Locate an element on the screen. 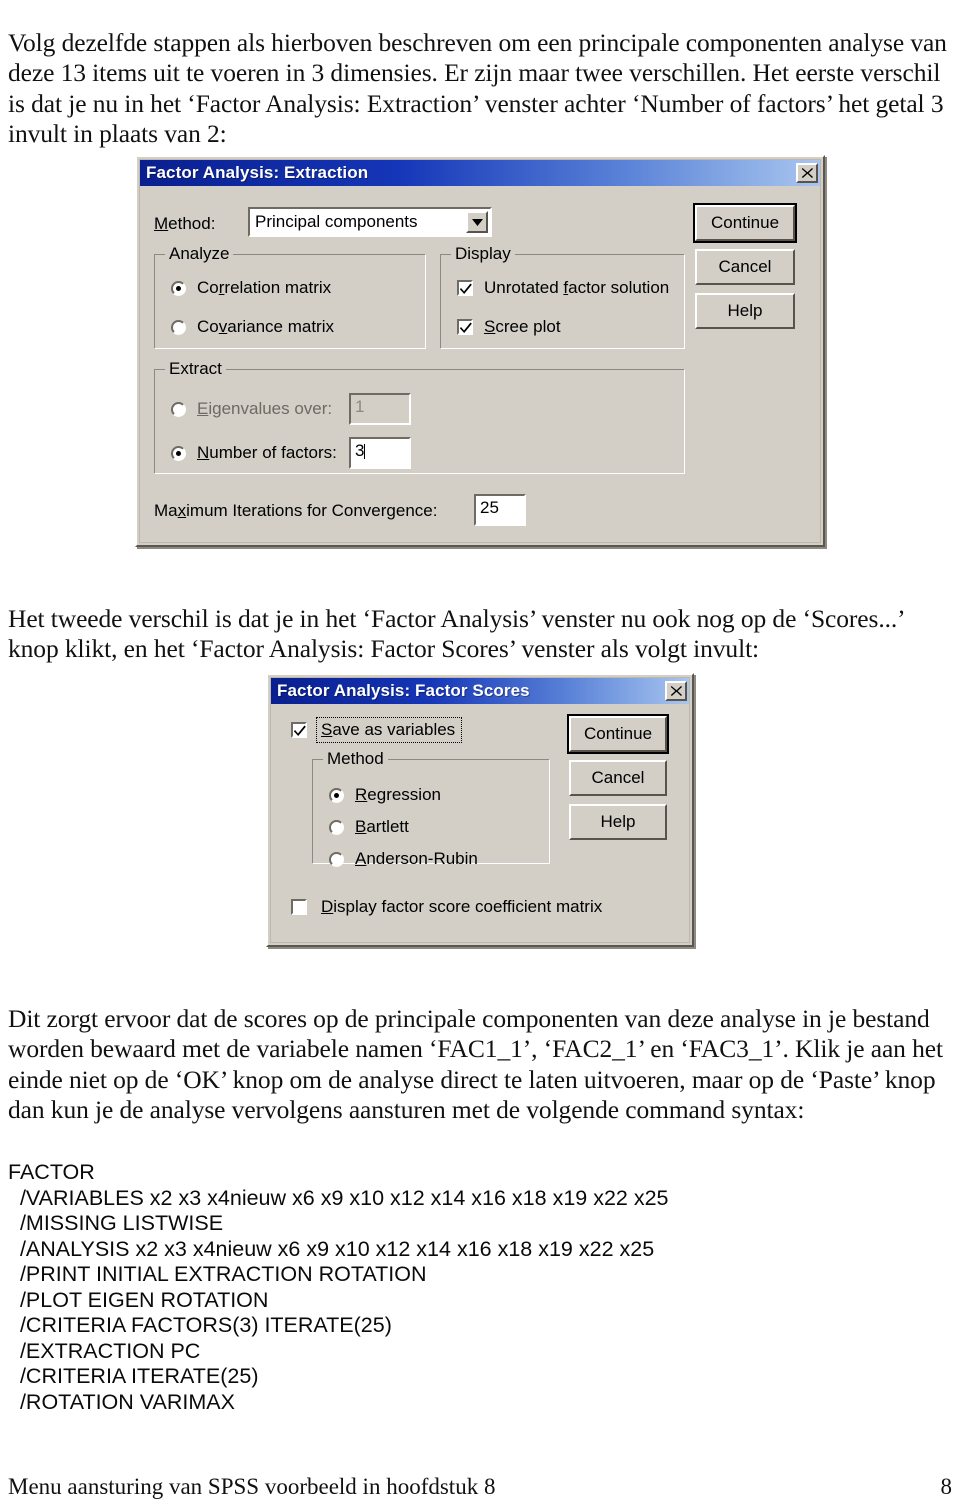 The width and height of the screenshot is (960, 1510). scores-continue-button-label: Continue is located at coordinates (618, 733).